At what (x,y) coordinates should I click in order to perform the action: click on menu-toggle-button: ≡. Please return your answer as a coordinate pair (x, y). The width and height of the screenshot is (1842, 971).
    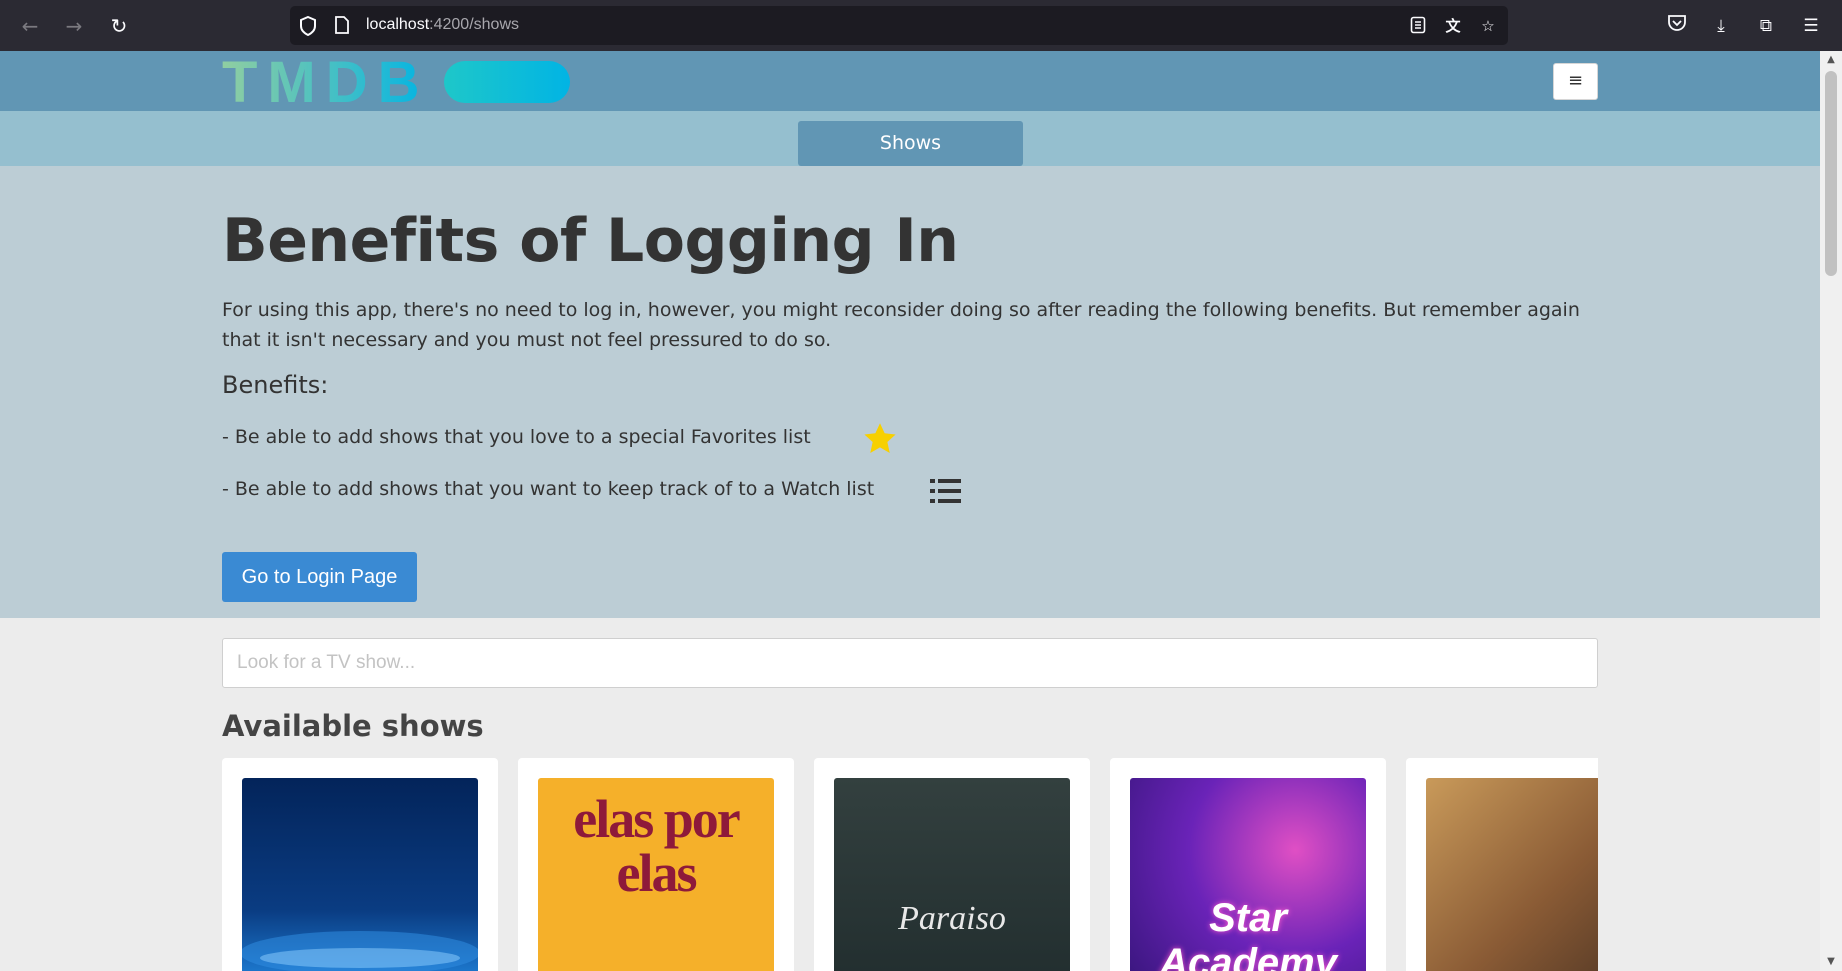
    Looking at the image, I should click on (1575, 81).